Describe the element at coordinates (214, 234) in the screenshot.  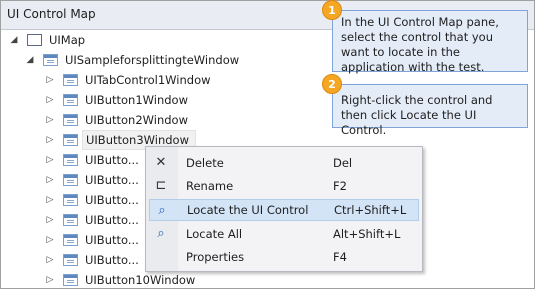
I see `menu-item-label: Locate All` at that location.